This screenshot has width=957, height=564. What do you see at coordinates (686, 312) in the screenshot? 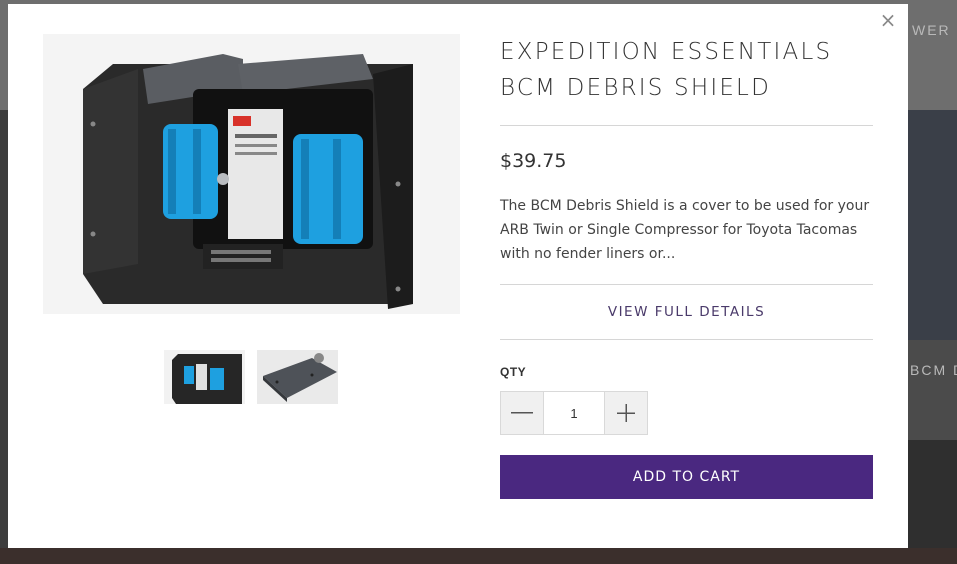
I see `view-full-details-link: VIEW FULL DETAILS` at bounding box center [686, 312].